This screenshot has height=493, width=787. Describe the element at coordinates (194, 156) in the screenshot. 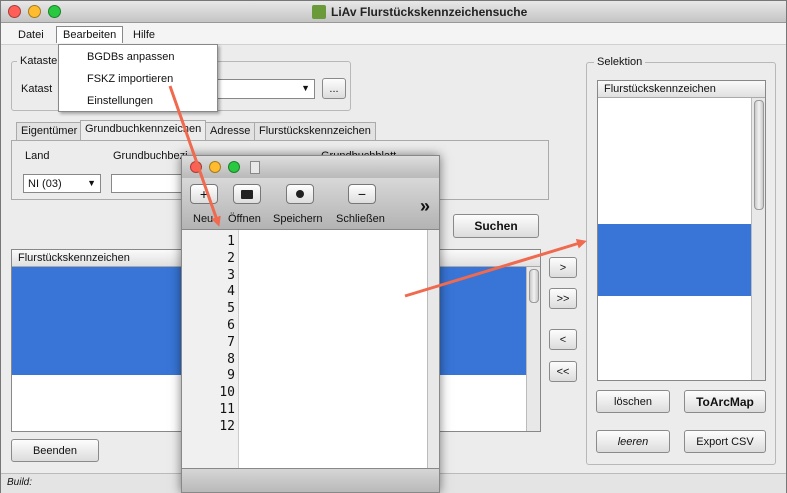

I see `arrow-import-to-editor` at that location.